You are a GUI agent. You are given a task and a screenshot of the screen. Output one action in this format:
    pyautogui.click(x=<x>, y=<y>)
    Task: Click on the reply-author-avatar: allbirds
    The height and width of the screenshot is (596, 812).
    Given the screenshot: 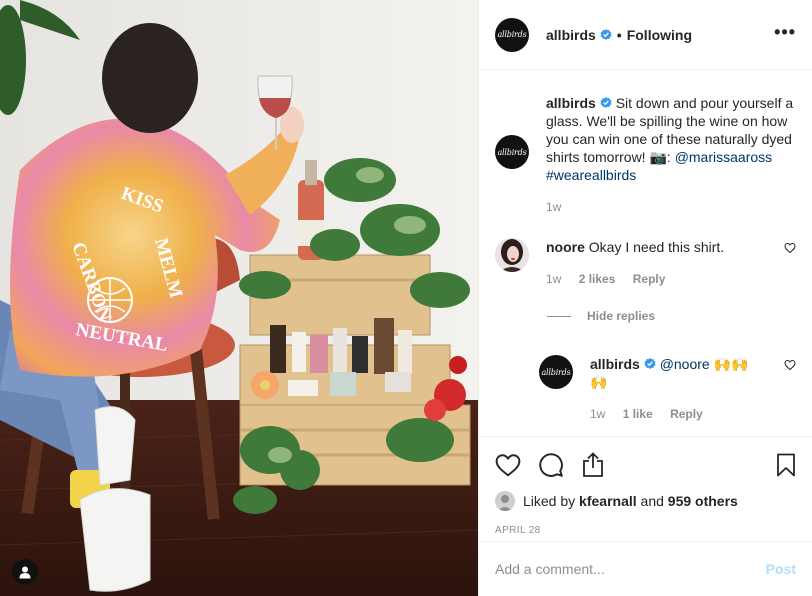 What is the action you would take?
    pyautogui.click(x=556, y=372)
    